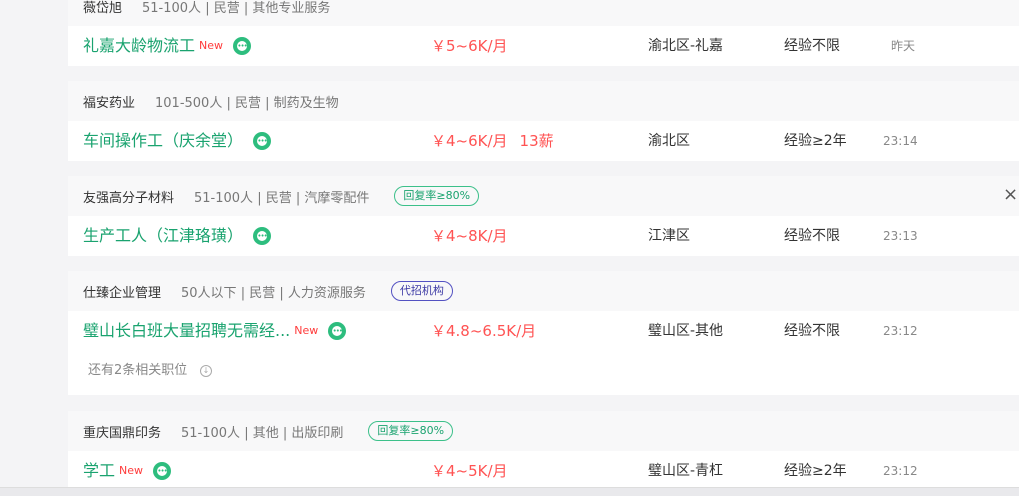 The image size is (1019, 496). Describe the element at coordinates (469, 46) in the screenshot. I see `salary: ￥5~6K/月` at that location.